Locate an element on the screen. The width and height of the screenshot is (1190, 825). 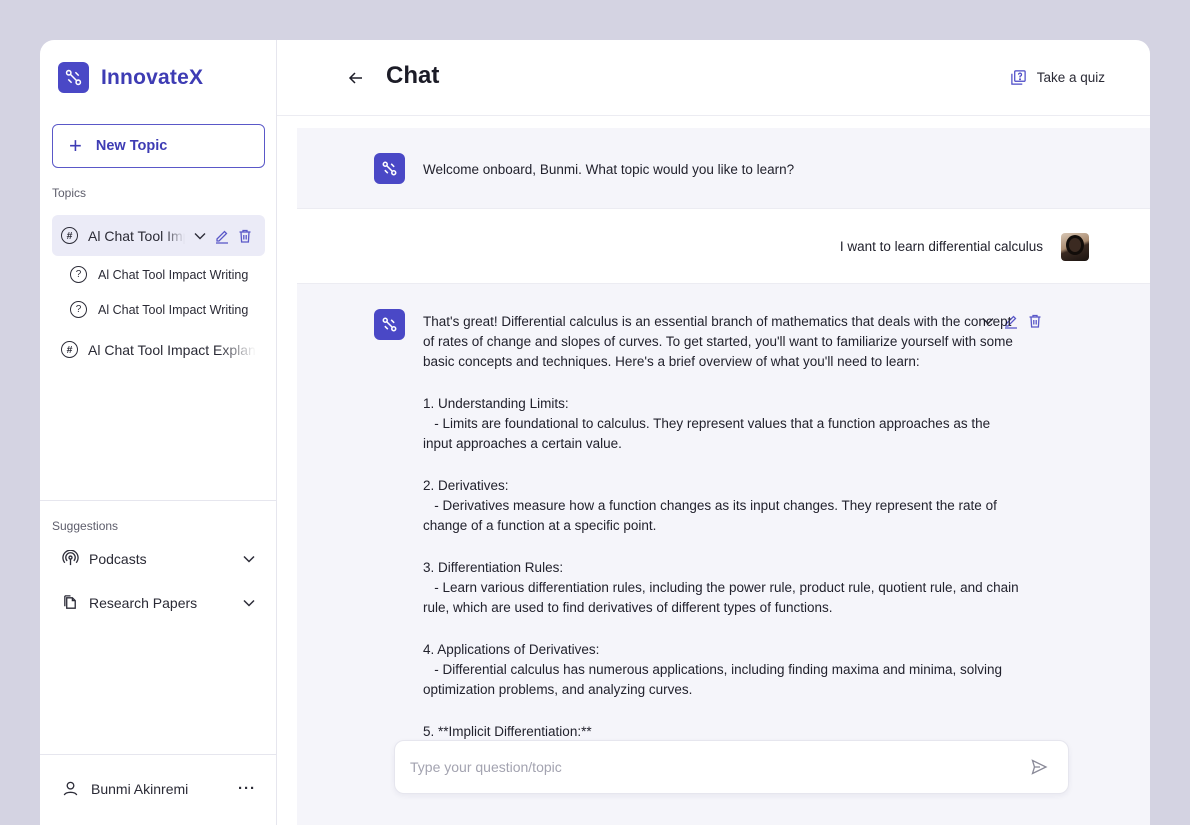
topic-item: # Al Chat Tool Impact Explanation is located at coordinates (158, 349).